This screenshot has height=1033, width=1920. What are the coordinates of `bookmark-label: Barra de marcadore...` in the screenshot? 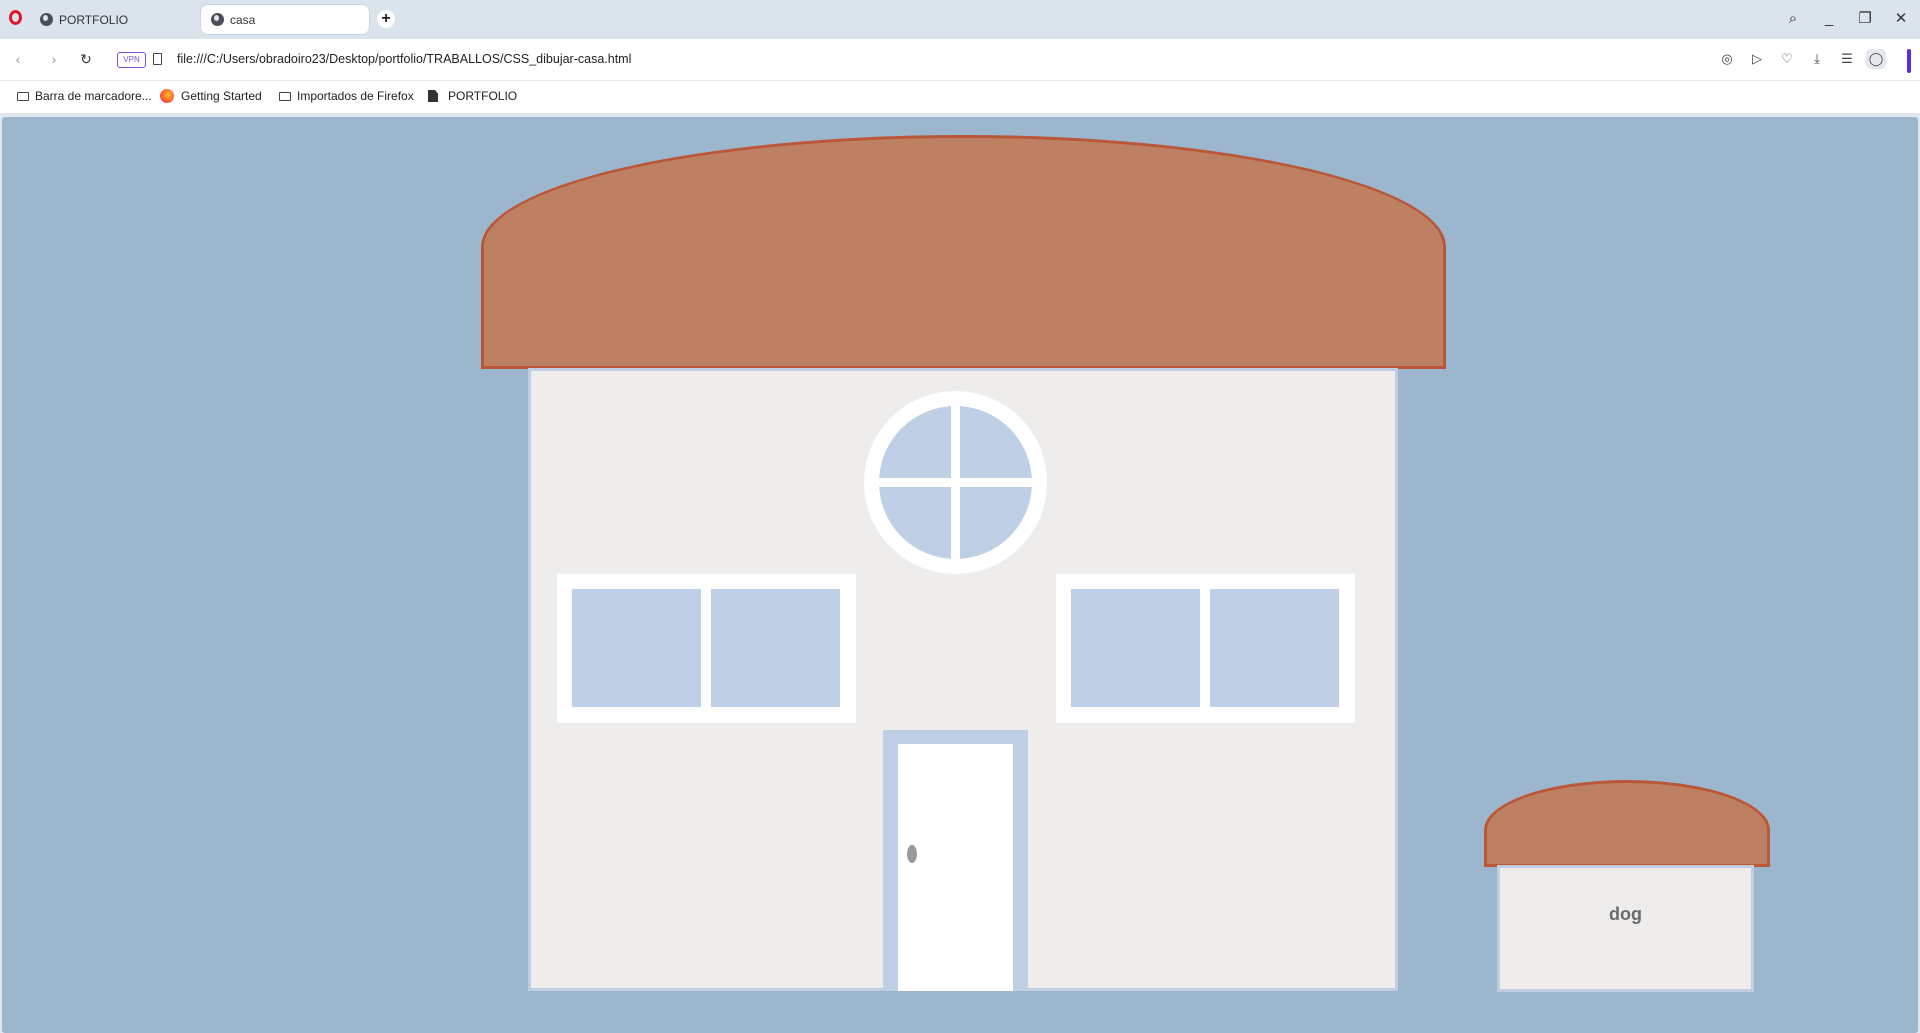 It's located at (93, 96).